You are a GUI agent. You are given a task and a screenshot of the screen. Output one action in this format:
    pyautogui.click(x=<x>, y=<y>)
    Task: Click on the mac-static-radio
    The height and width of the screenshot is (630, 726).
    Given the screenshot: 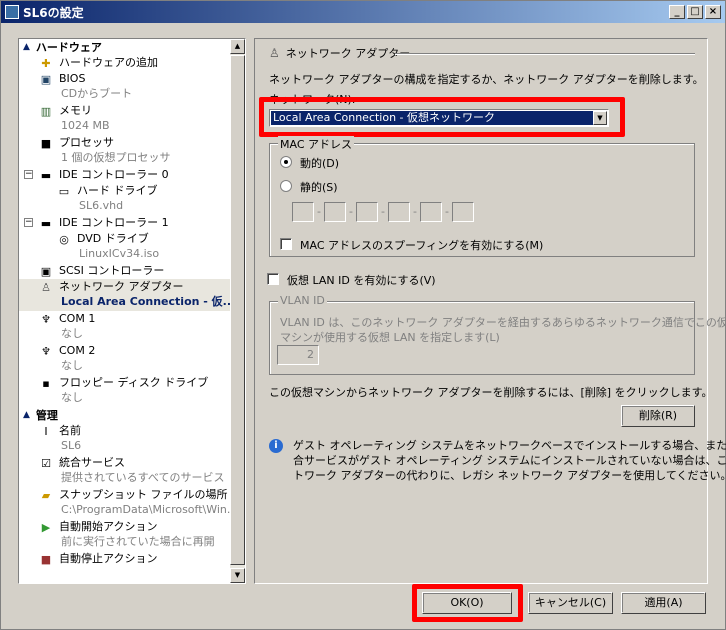 What is the action you would take?
    pyautogui.click(x=286, y=186)
    